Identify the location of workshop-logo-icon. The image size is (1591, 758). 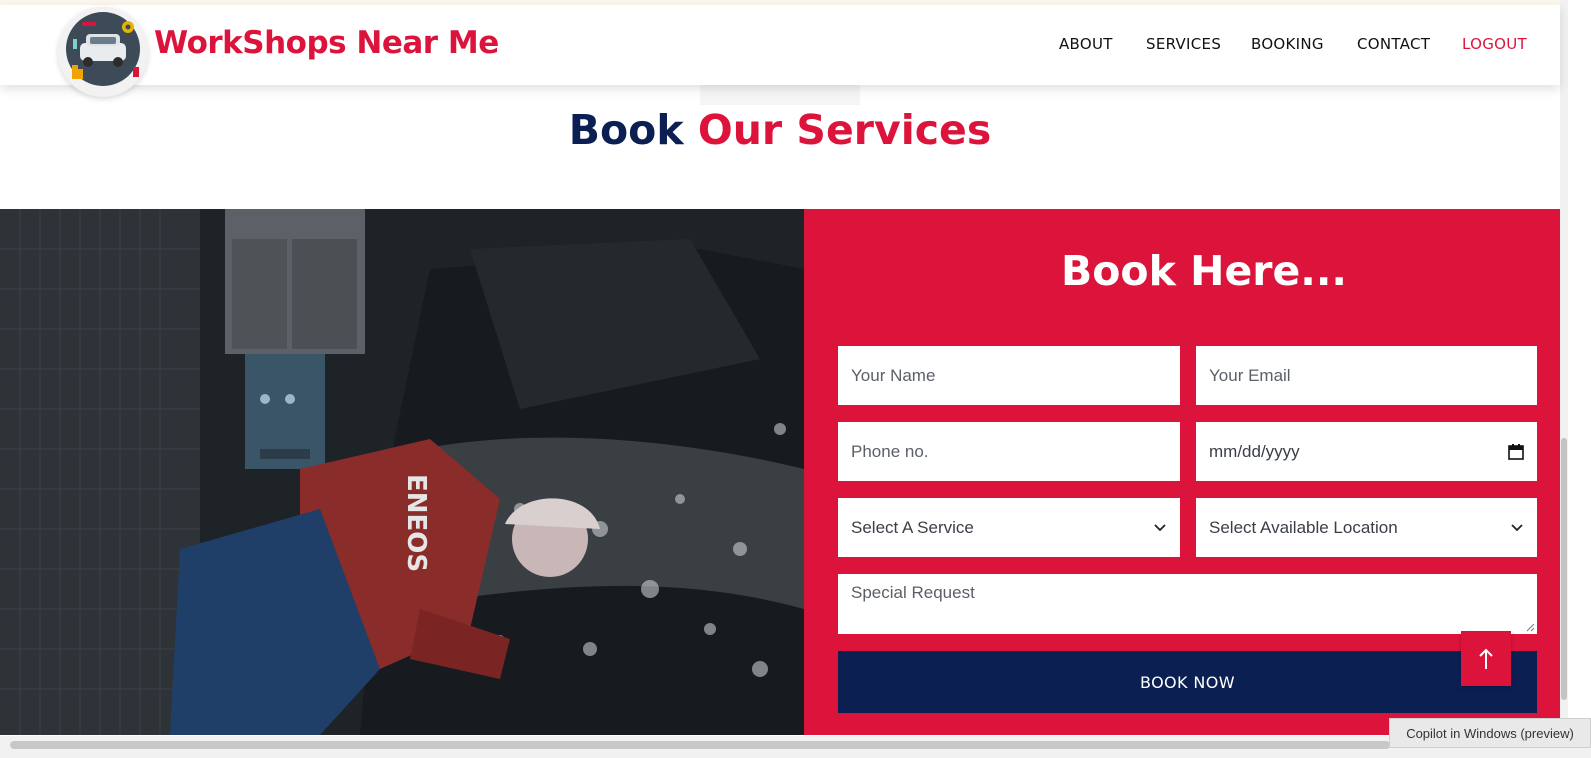
(103, 49).